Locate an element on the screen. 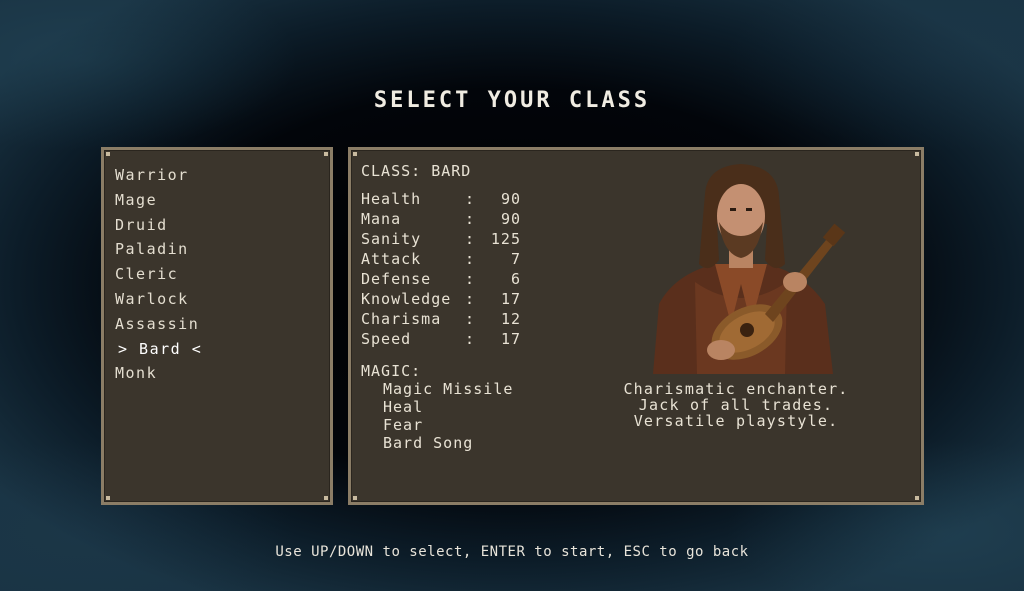 This screenshot has height=591, width=1024. stat-name: Knowledge is located at coordinates (406, 299).